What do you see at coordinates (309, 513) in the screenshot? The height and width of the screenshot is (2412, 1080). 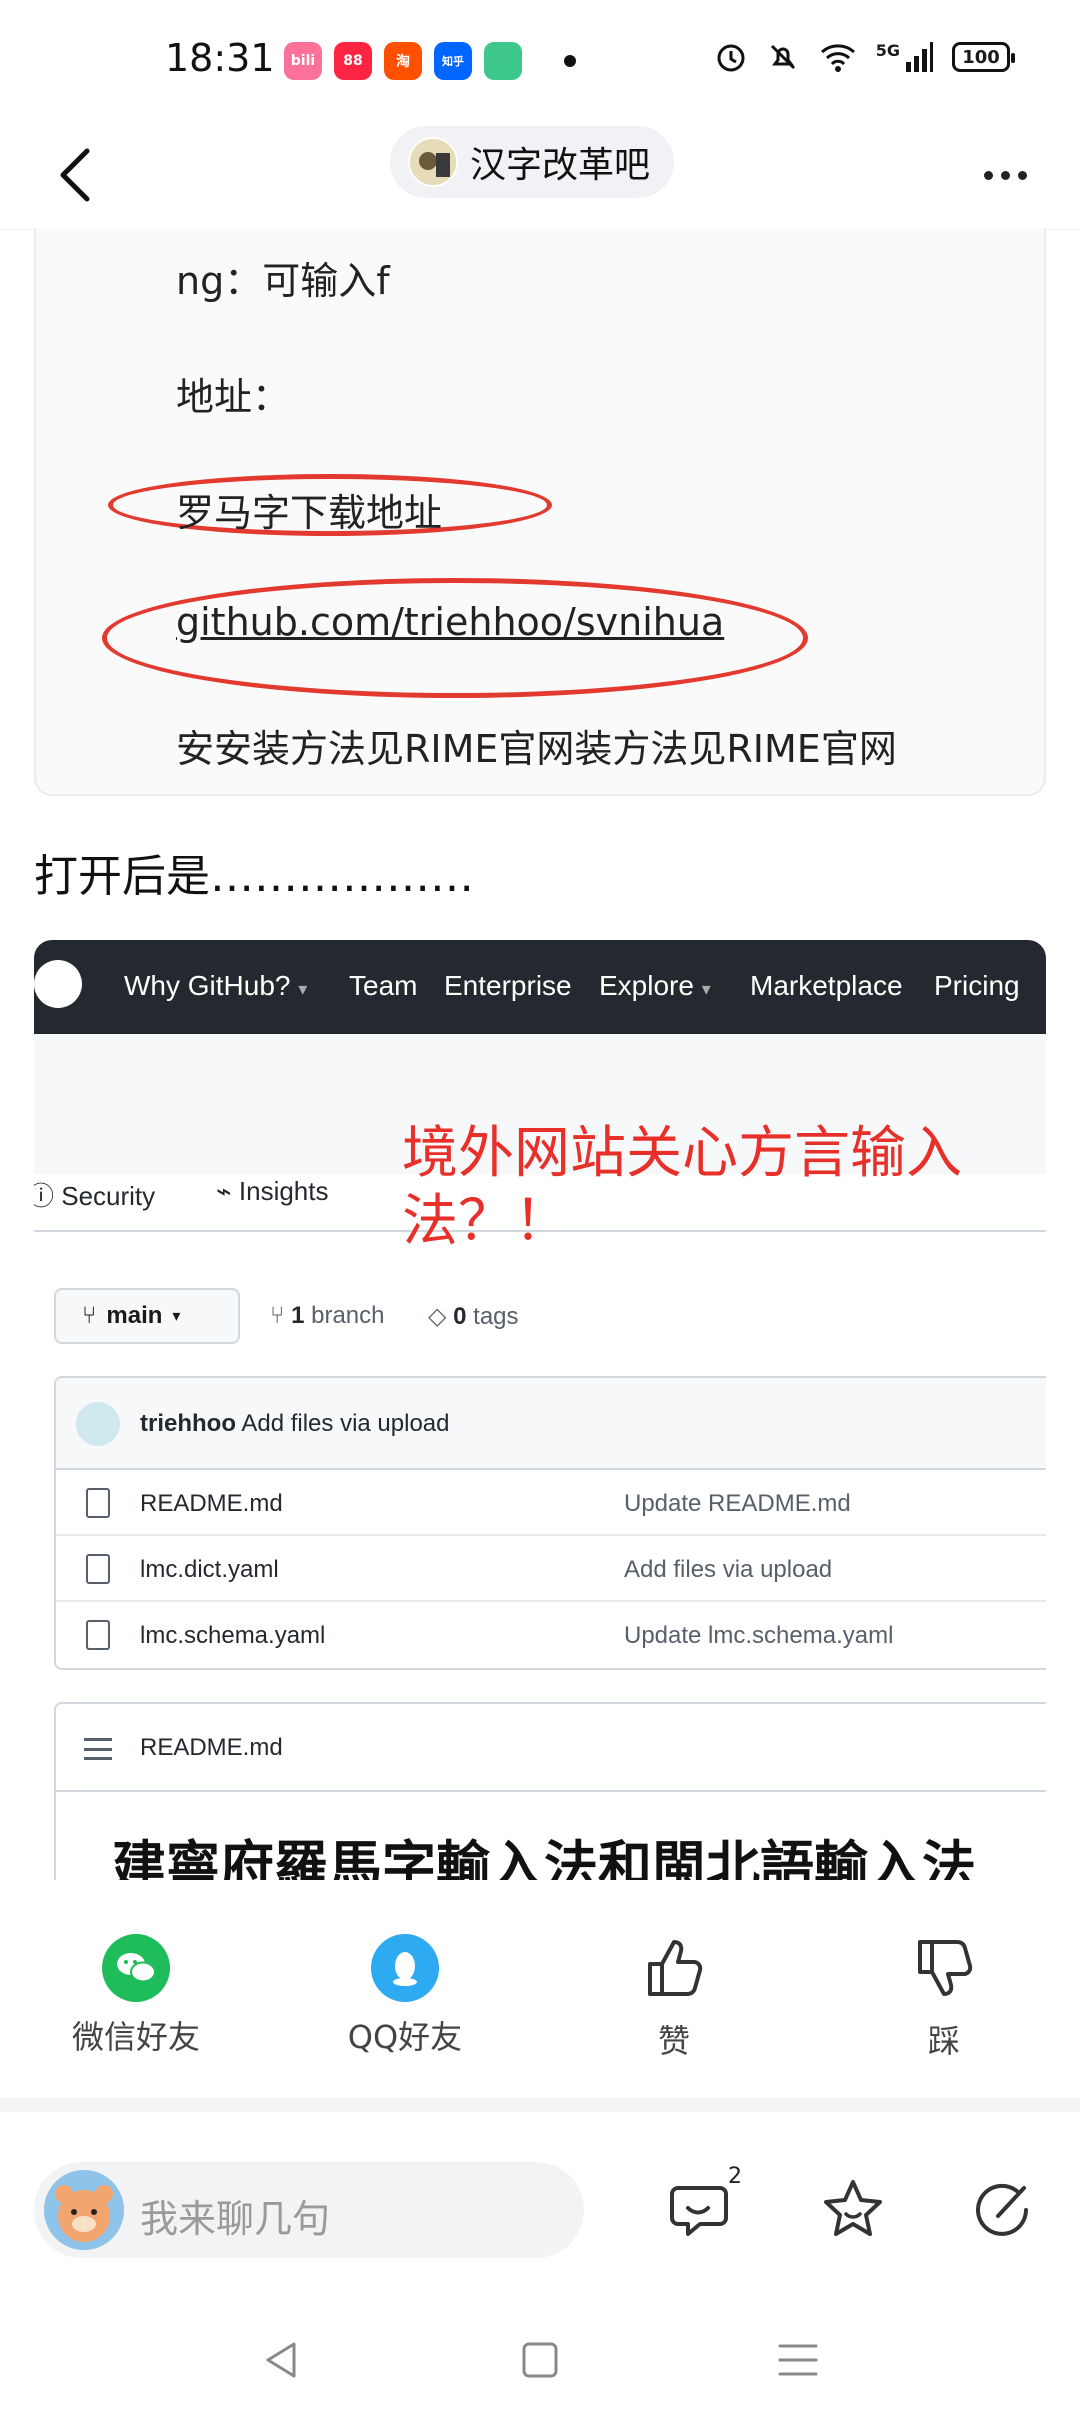 I see `doc-line: 罗马字下载地址` at bounding box center [309, 513].